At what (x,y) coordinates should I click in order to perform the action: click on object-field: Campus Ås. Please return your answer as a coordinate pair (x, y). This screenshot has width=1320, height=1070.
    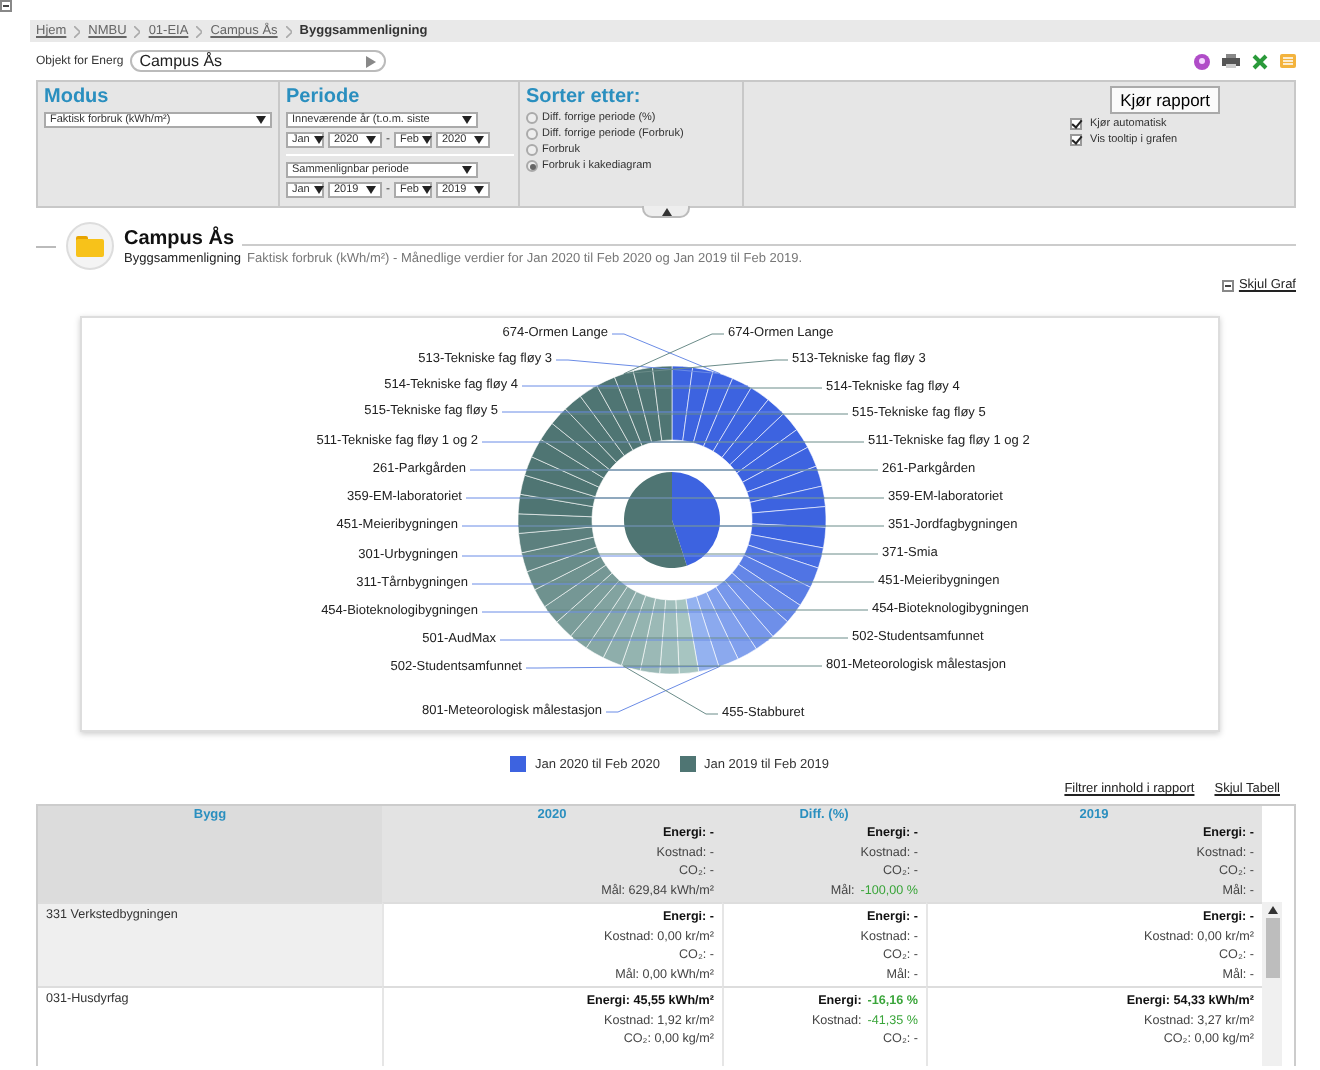
    Looking at the image, I should click on (257, 61).